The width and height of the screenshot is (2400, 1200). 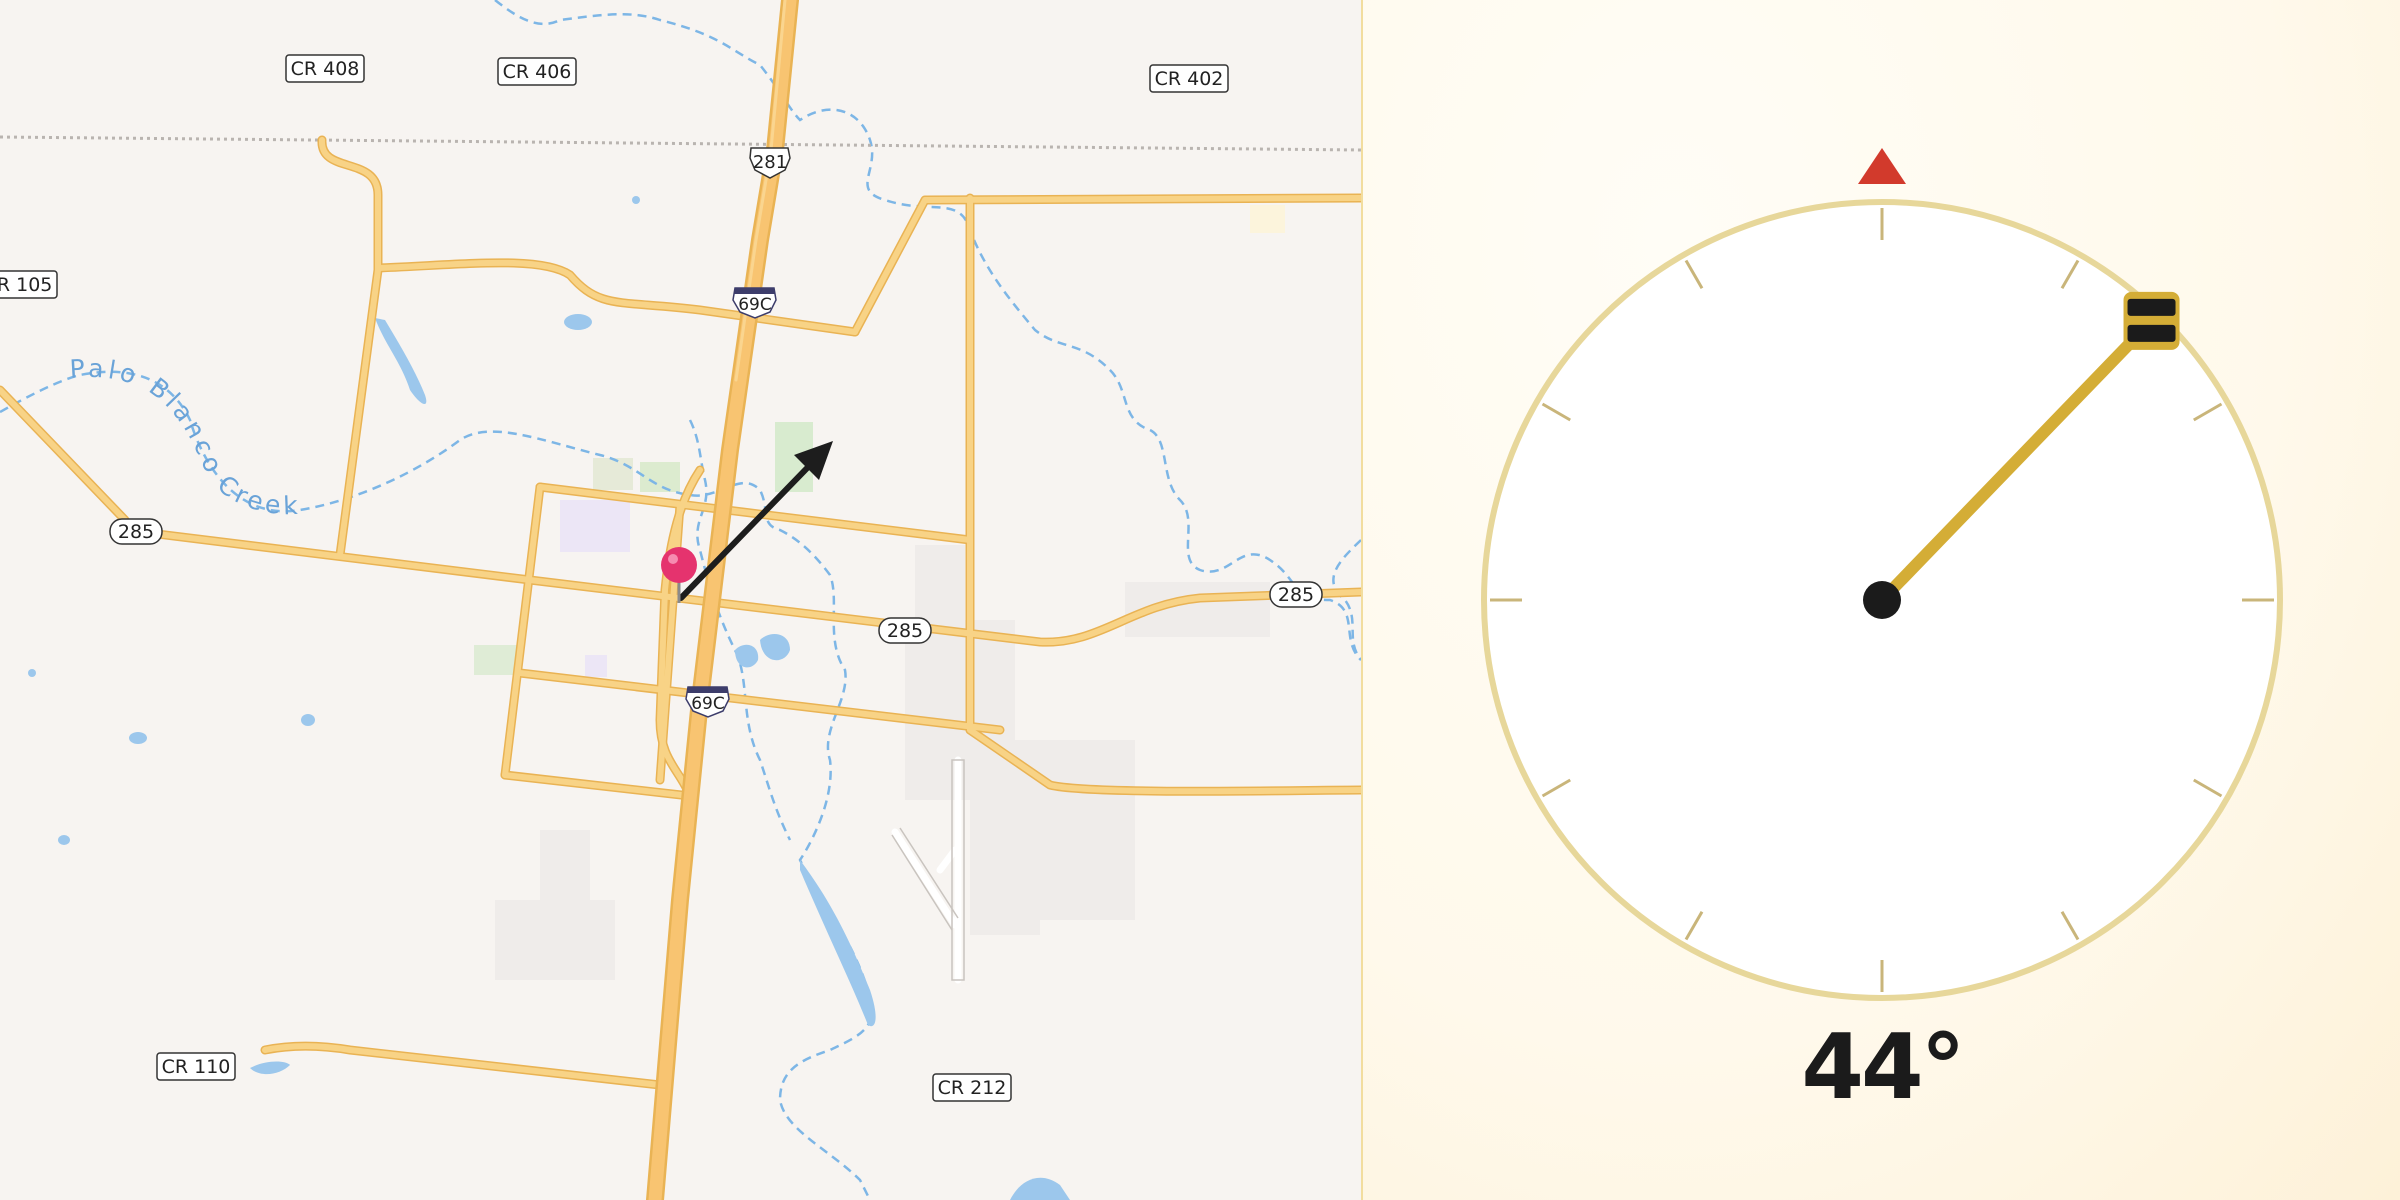 I want to click on north-marker-icon, so click(x=1882, y=166).